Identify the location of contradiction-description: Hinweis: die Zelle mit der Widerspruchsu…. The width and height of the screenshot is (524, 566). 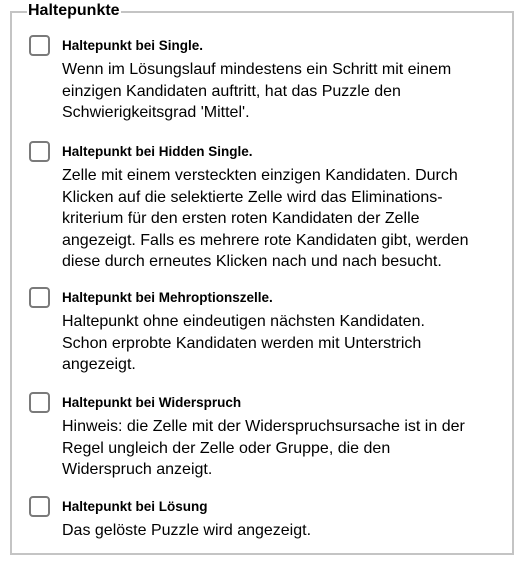
(263, 448).